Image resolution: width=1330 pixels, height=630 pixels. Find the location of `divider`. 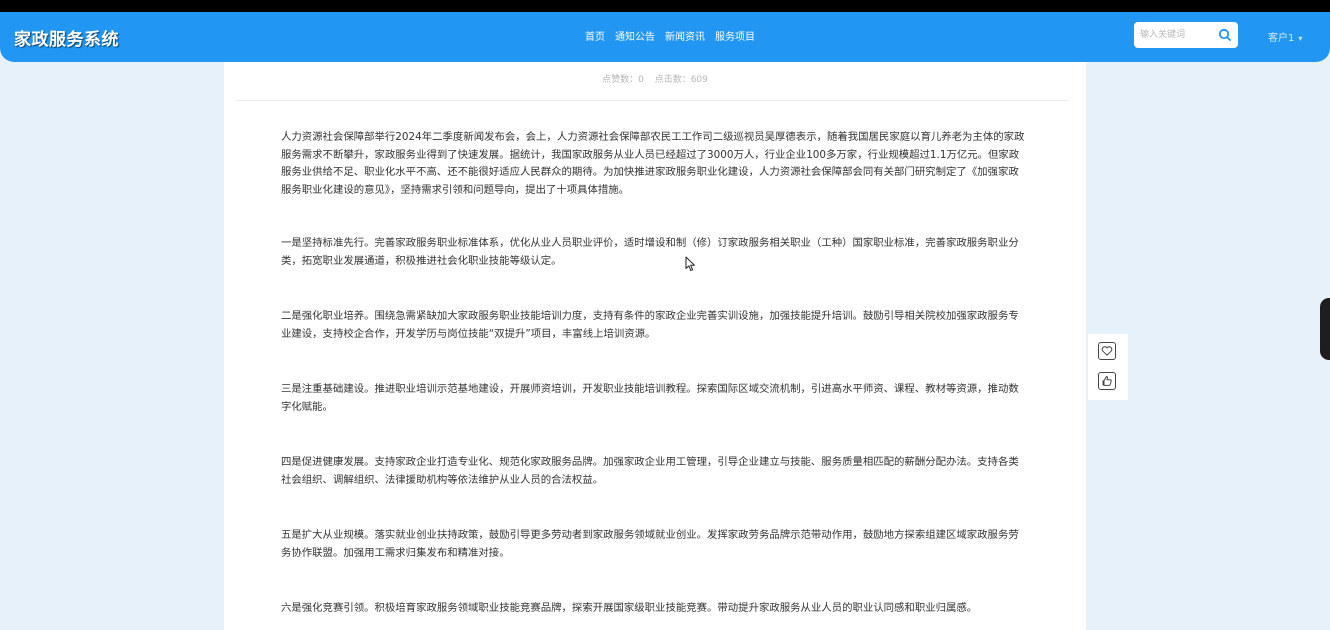

divider is located at coordinates (652, 100).